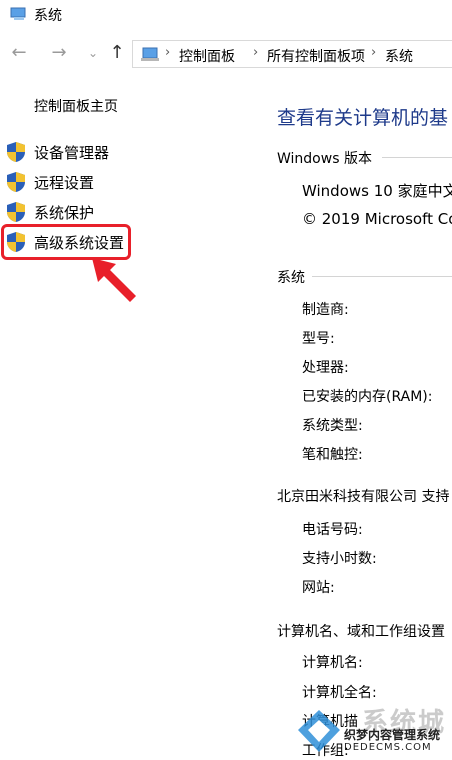 This screenshot has width=452, height=760. I want to click on label-processor: 处理器:, so click(325, 368).